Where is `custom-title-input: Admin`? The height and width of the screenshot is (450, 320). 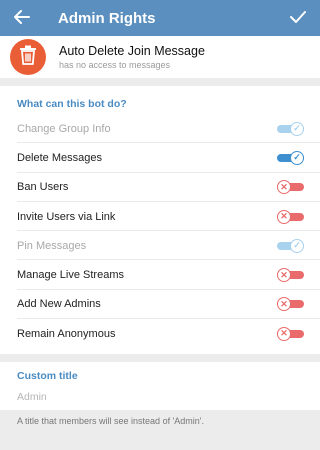
custom-title-input: Admin is located at coordinates (160, 397).